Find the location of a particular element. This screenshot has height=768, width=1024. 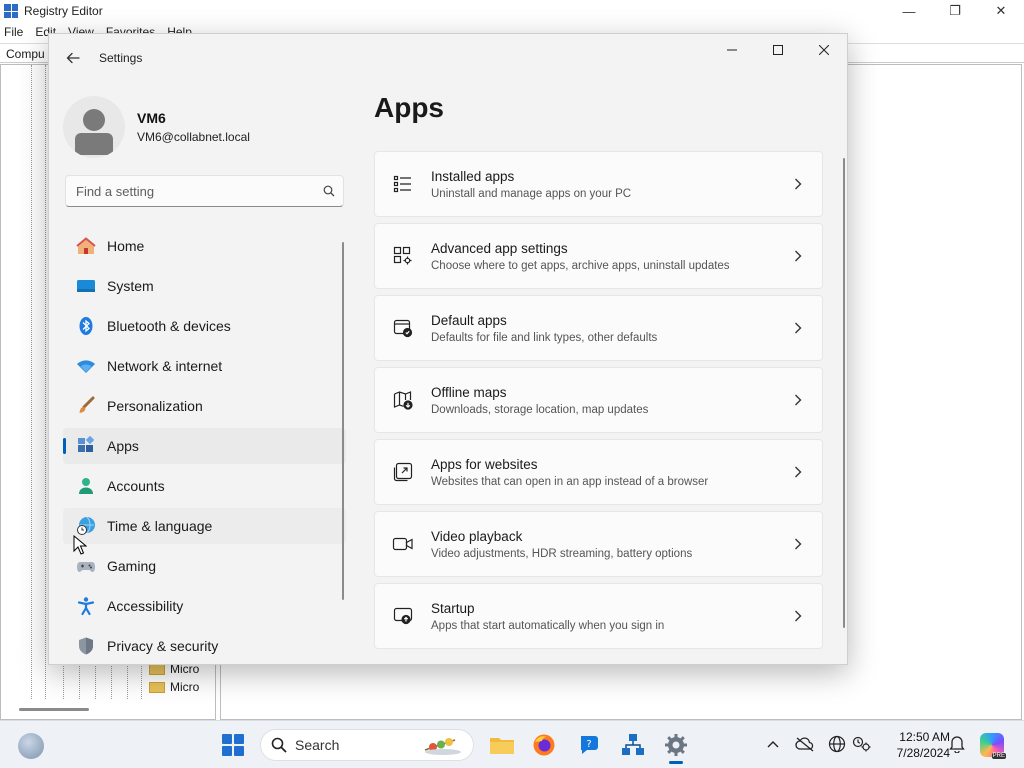

shield-icon is located at coordinates (86, 646).